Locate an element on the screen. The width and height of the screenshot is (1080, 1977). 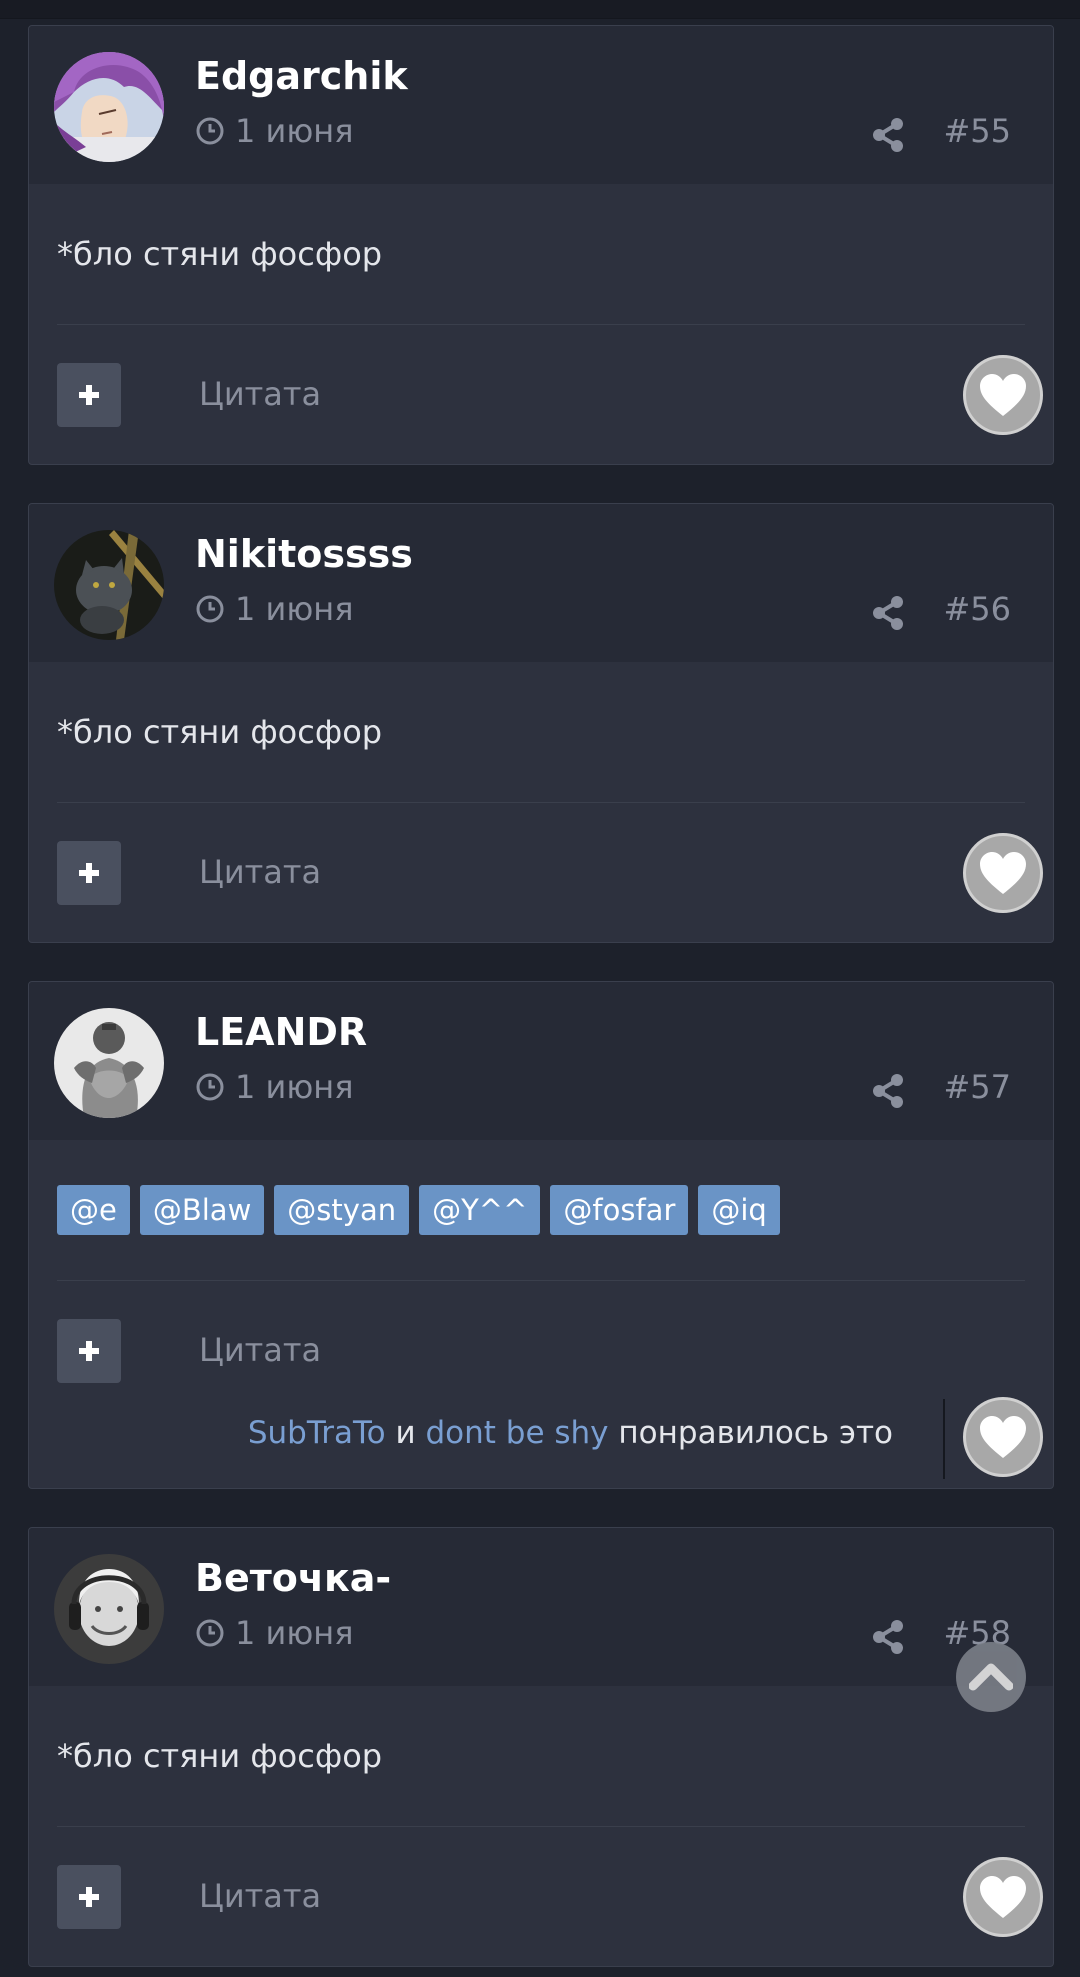
post-number-link: #57 is located at coordinates (977, 1087).